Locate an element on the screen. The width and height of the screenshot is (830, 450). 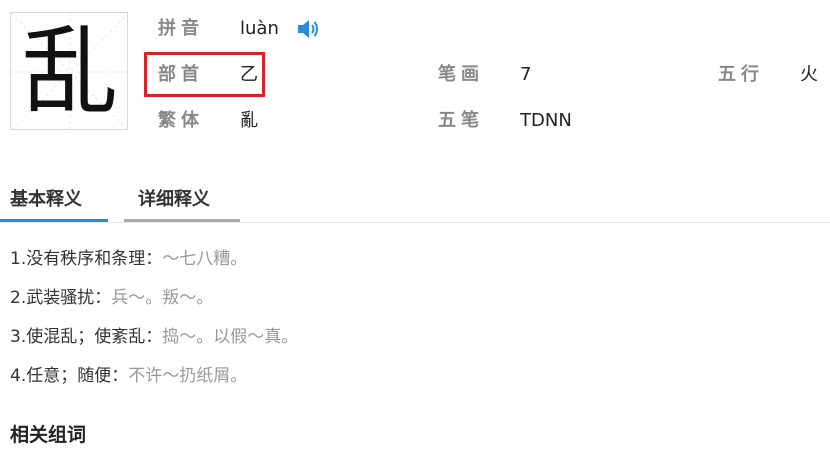
wuxing-value-wrap: 火 is located at coordinates (809, 75).